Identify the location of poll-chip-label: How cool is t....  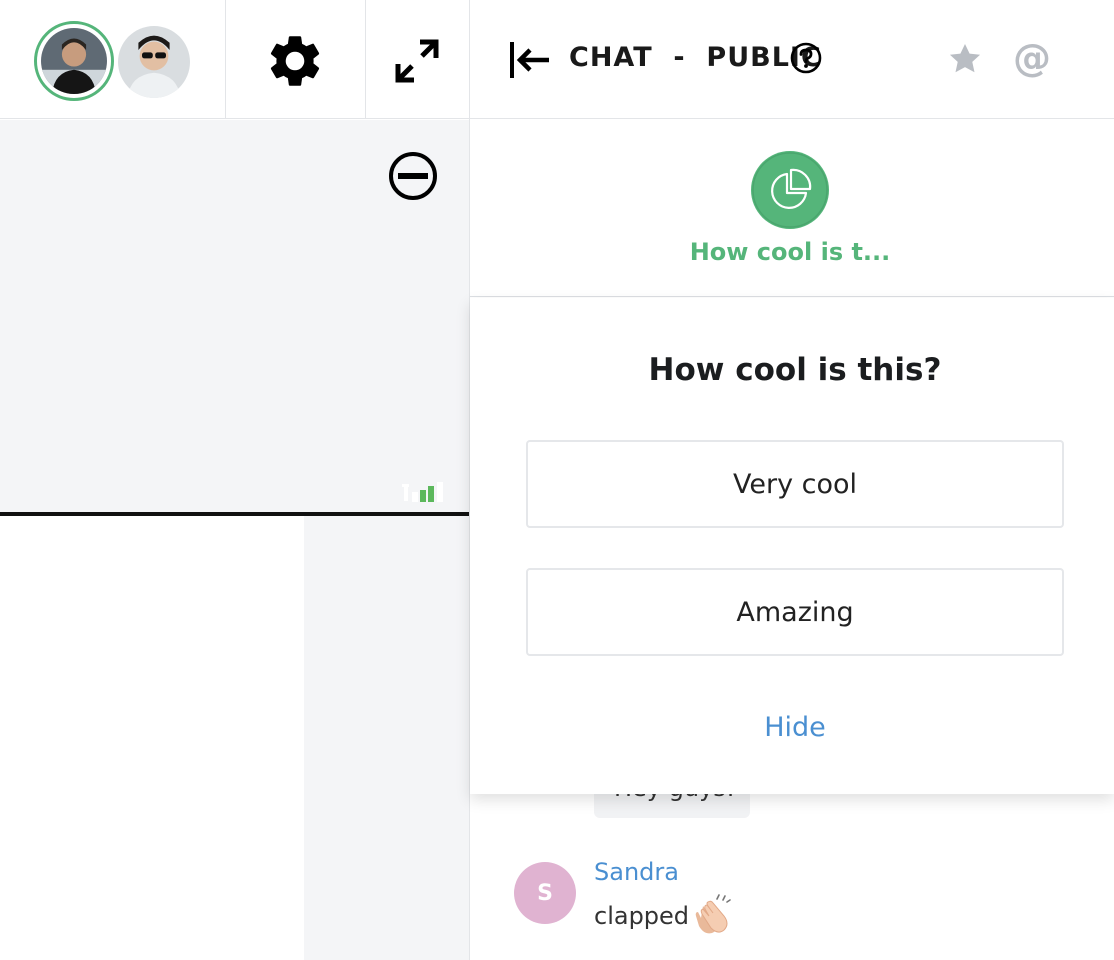
(790, 252).